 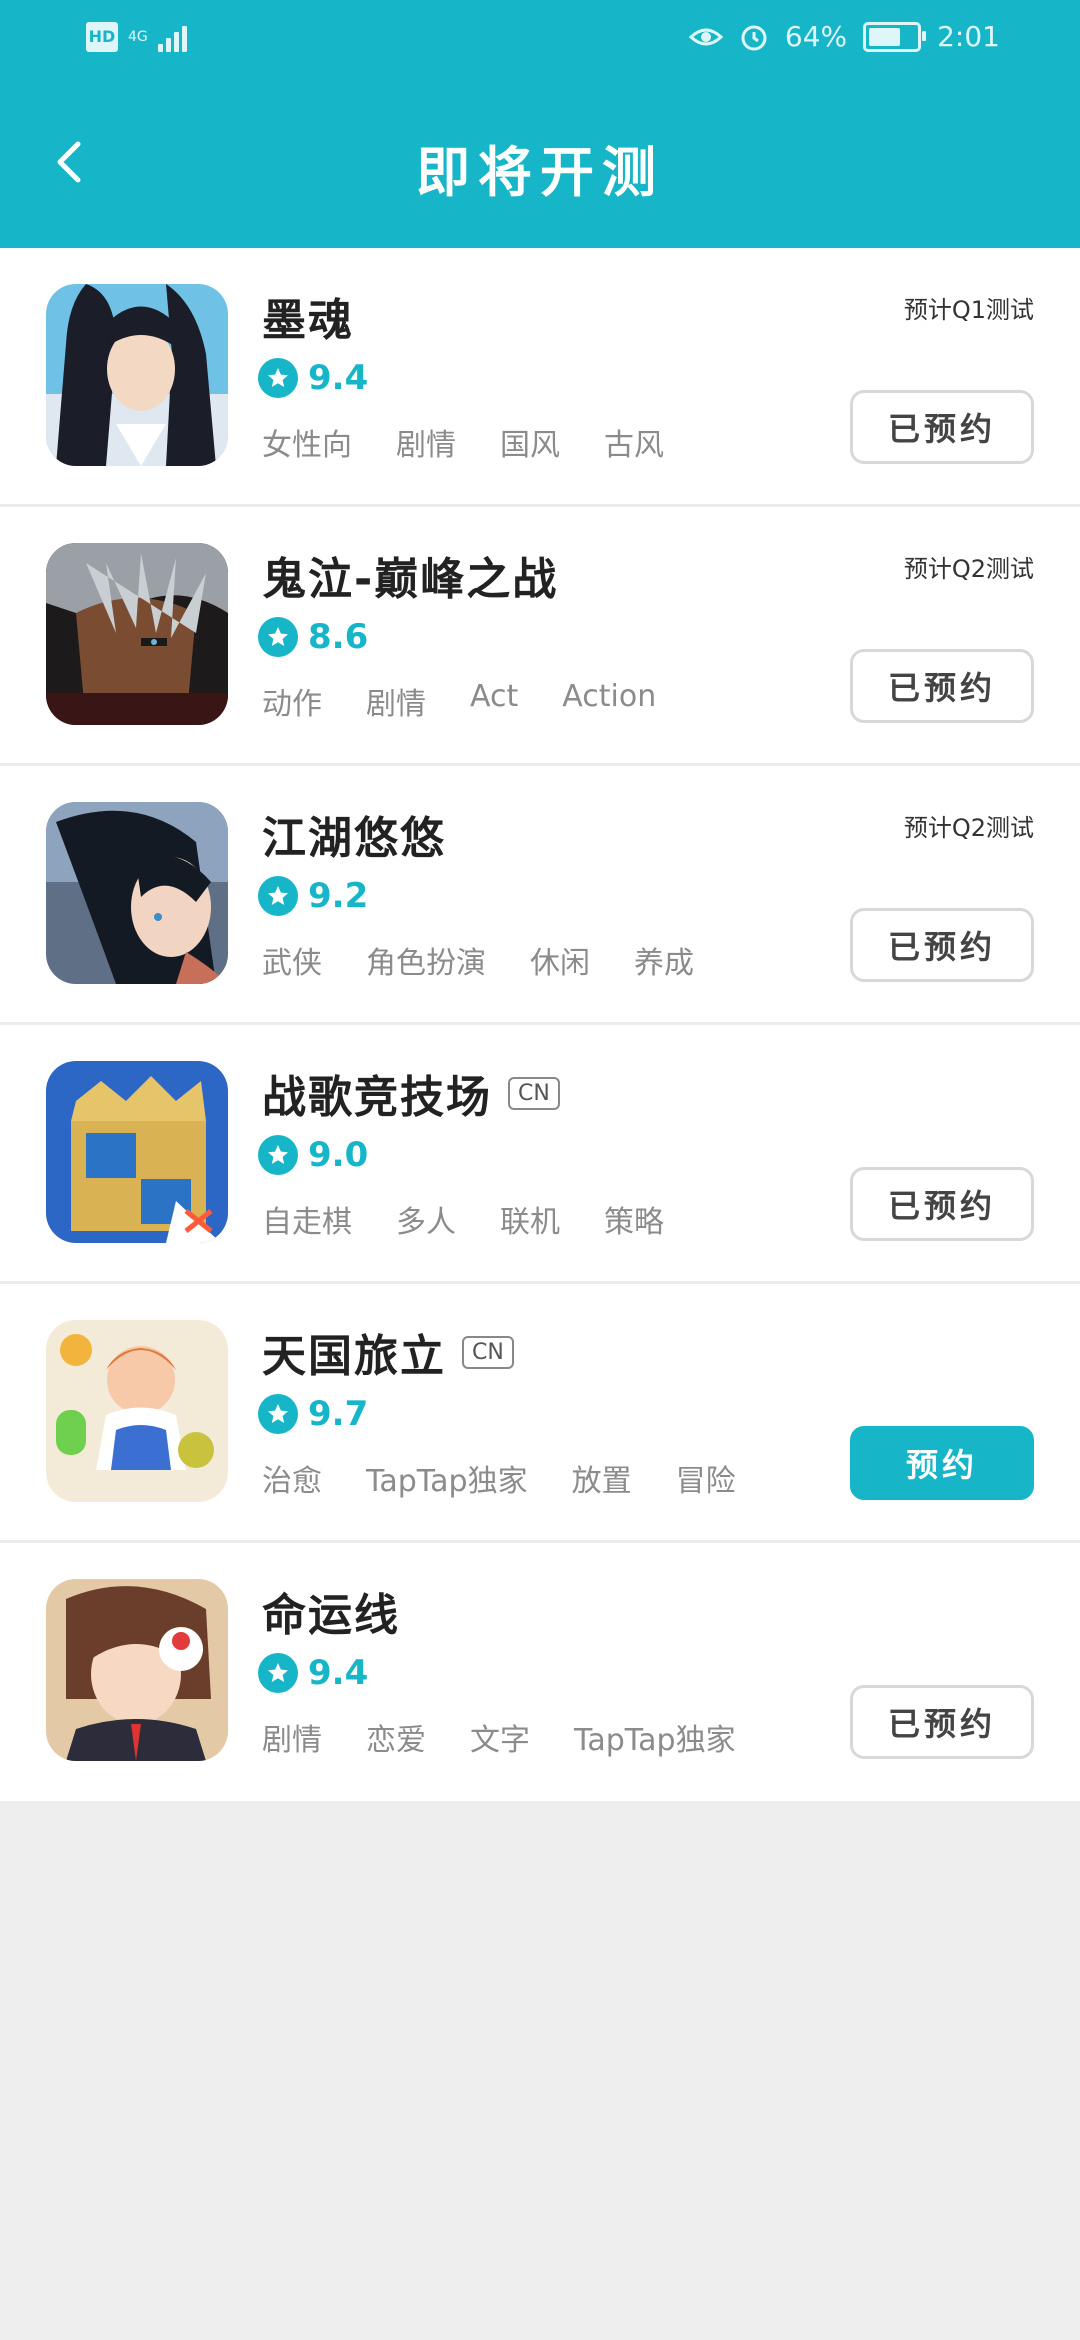 I want to click on game-name: 江湖悠悠, so click(x=354, y=838).